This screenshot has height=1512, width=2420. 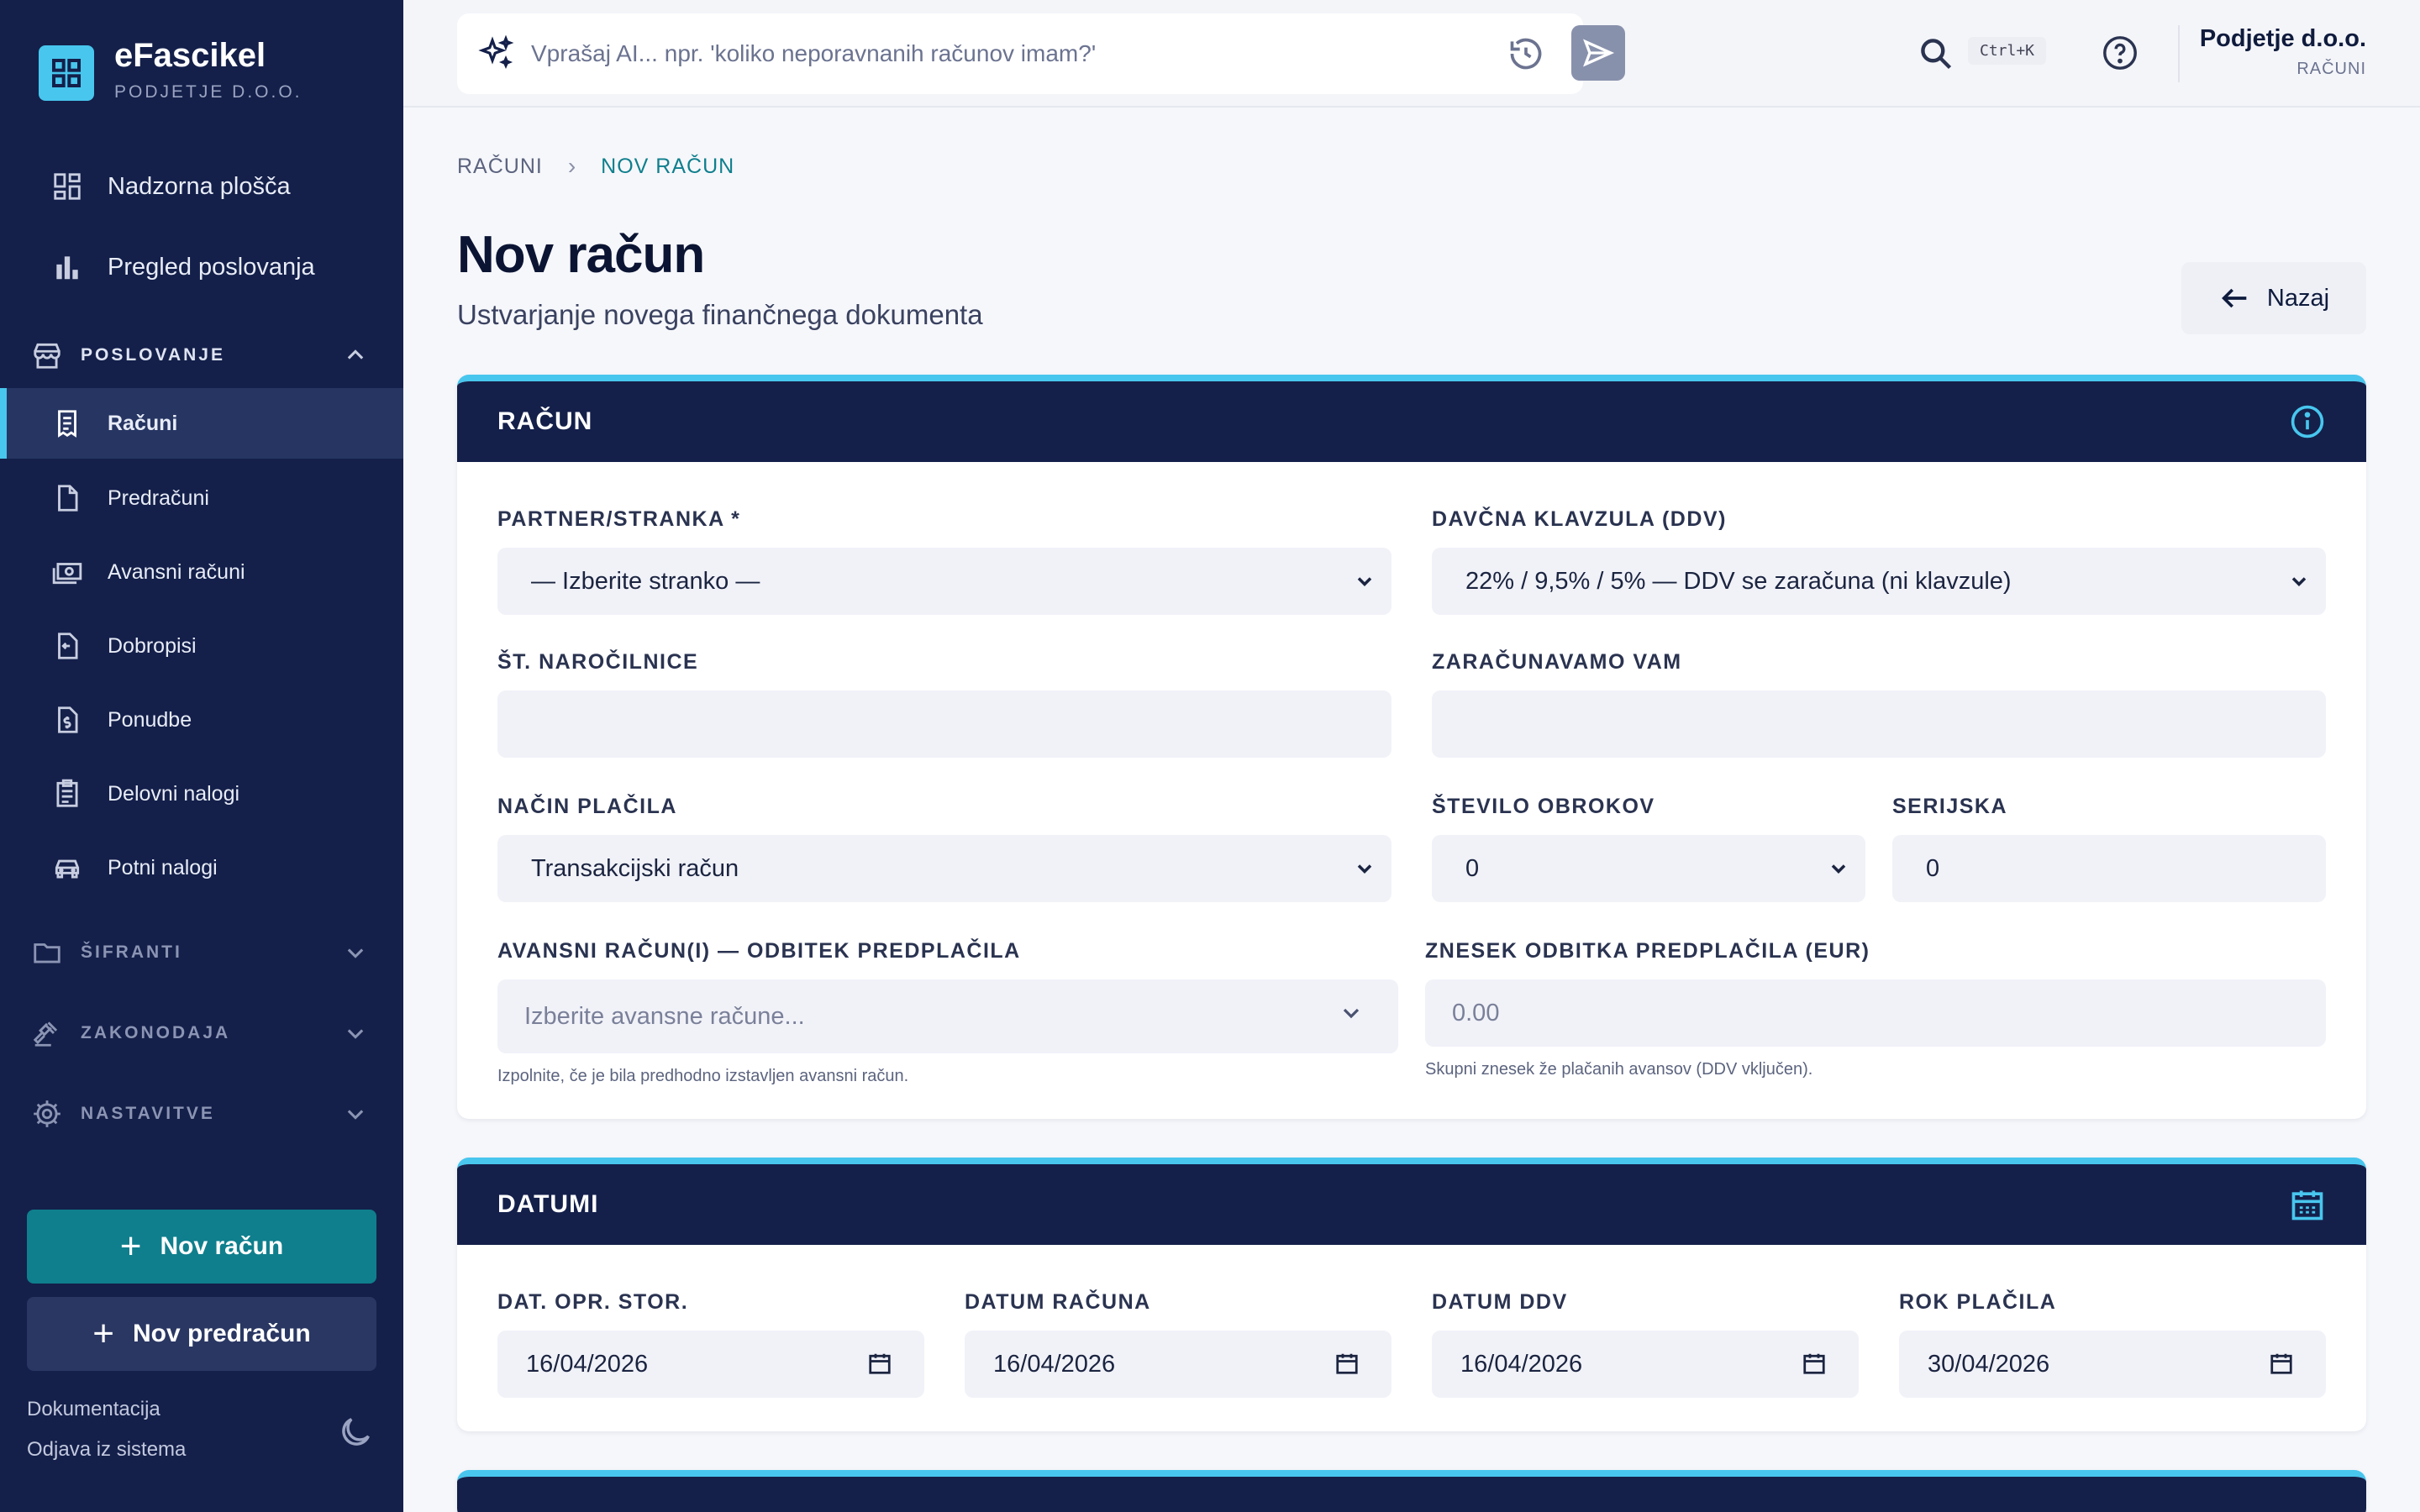 I want to click on sidebar-item-delovni-nalogi: Delovni nalogi, so click(x=202, y=794).